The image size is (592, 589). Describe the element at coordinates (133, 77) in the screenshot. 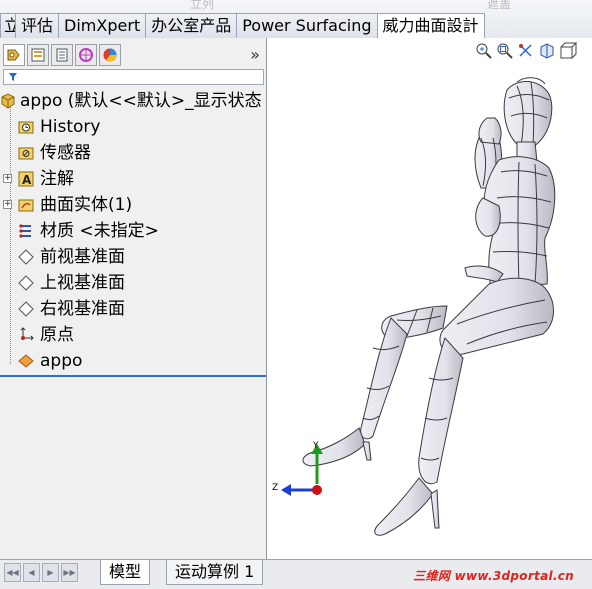

I see `tree-filter-bar` at that location.